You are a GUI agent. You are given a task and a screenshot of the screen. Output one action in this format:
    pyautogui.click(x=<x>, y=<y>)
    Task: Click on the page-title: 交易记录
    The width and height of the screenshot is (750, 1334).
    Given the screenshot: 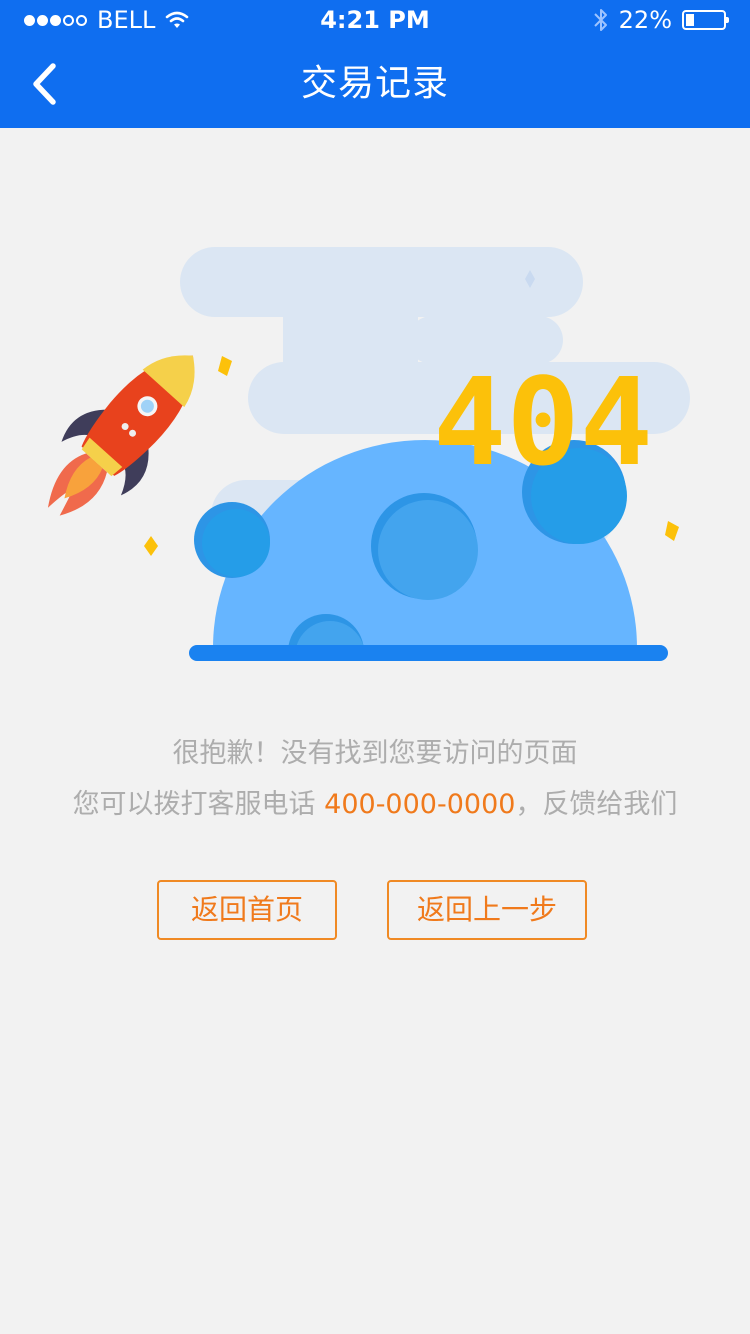 What is the action you would take?
    pyautogui.click(x=374, y=83)
    